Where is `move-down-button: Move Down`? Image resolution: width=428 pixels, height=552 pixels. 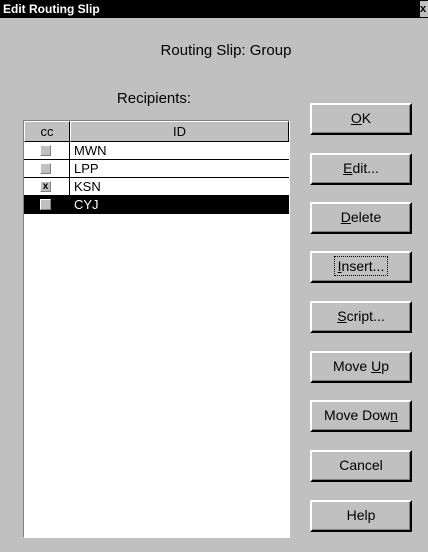
move-down-button: Move Down is located at coordinates (361, 416).